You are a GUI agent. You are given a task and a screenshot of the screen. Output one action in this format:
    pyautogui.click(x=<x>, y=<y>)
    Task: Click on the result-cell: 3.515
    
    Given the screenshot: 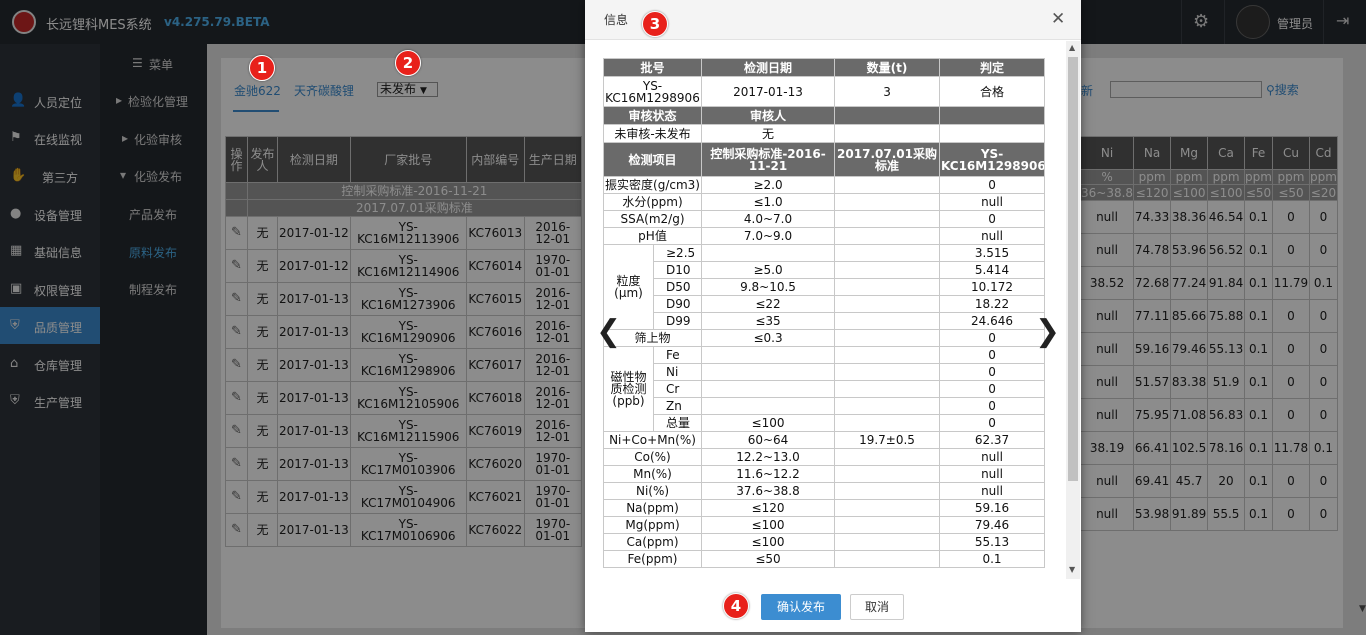 What is the action you would take?
    pyautogui.click(x=992, y=253)
    